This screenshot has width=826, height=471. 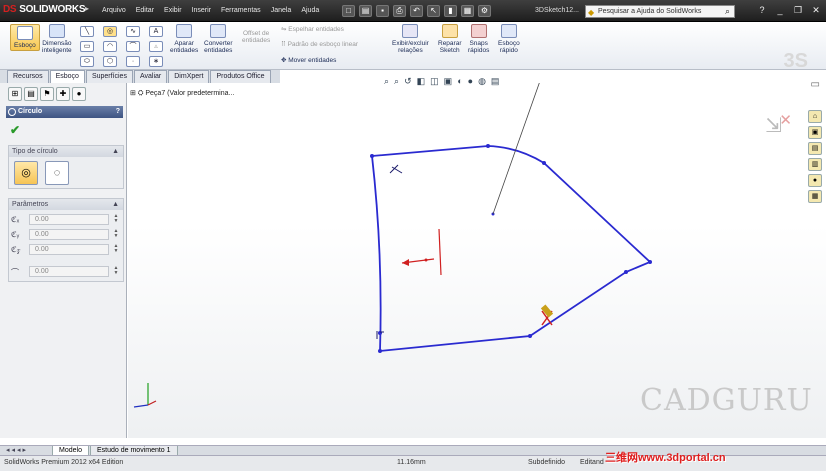 What do you see at coordinates (87, 46) in the screenshot?
I see `rectangle-tool-icon: ▭` at bounding box center [87, 46].